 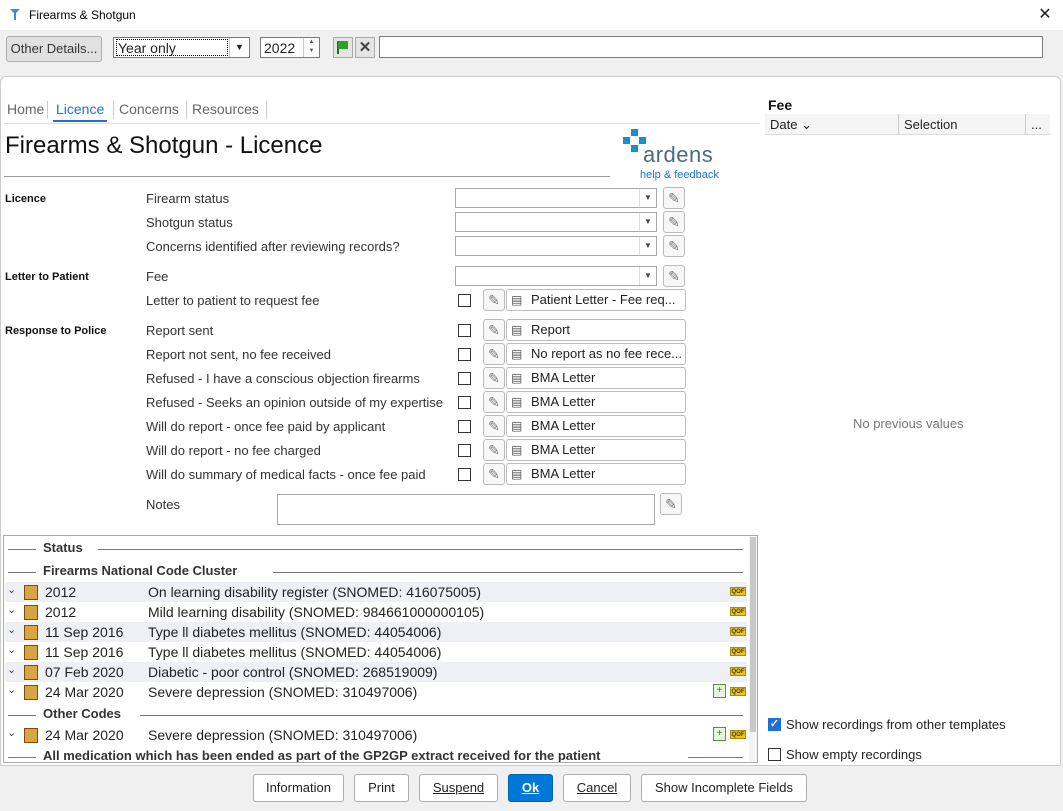 I want to click on close-icon: ✕, so click(x=1045, y=15).